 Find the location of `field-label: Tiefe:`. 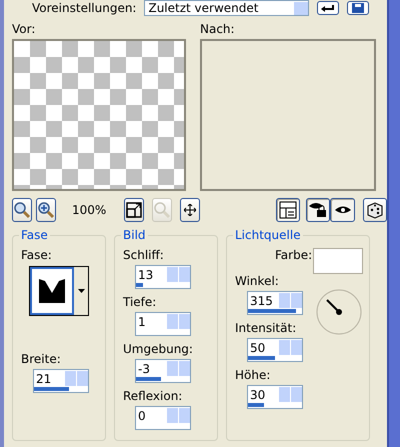

field-label: Tiefe: is located at coordinates (140, 302).